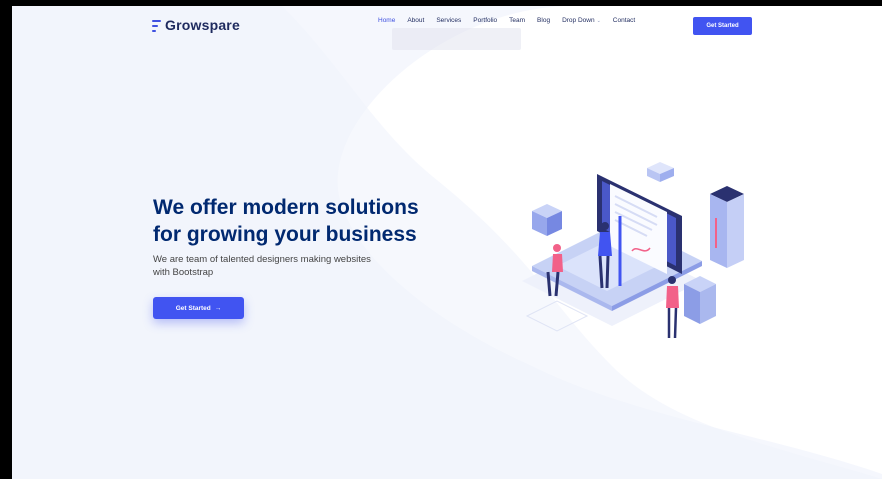 This screenshot has height=479, width=882. I want to click on nav-label: Blog, so click(544, 20).